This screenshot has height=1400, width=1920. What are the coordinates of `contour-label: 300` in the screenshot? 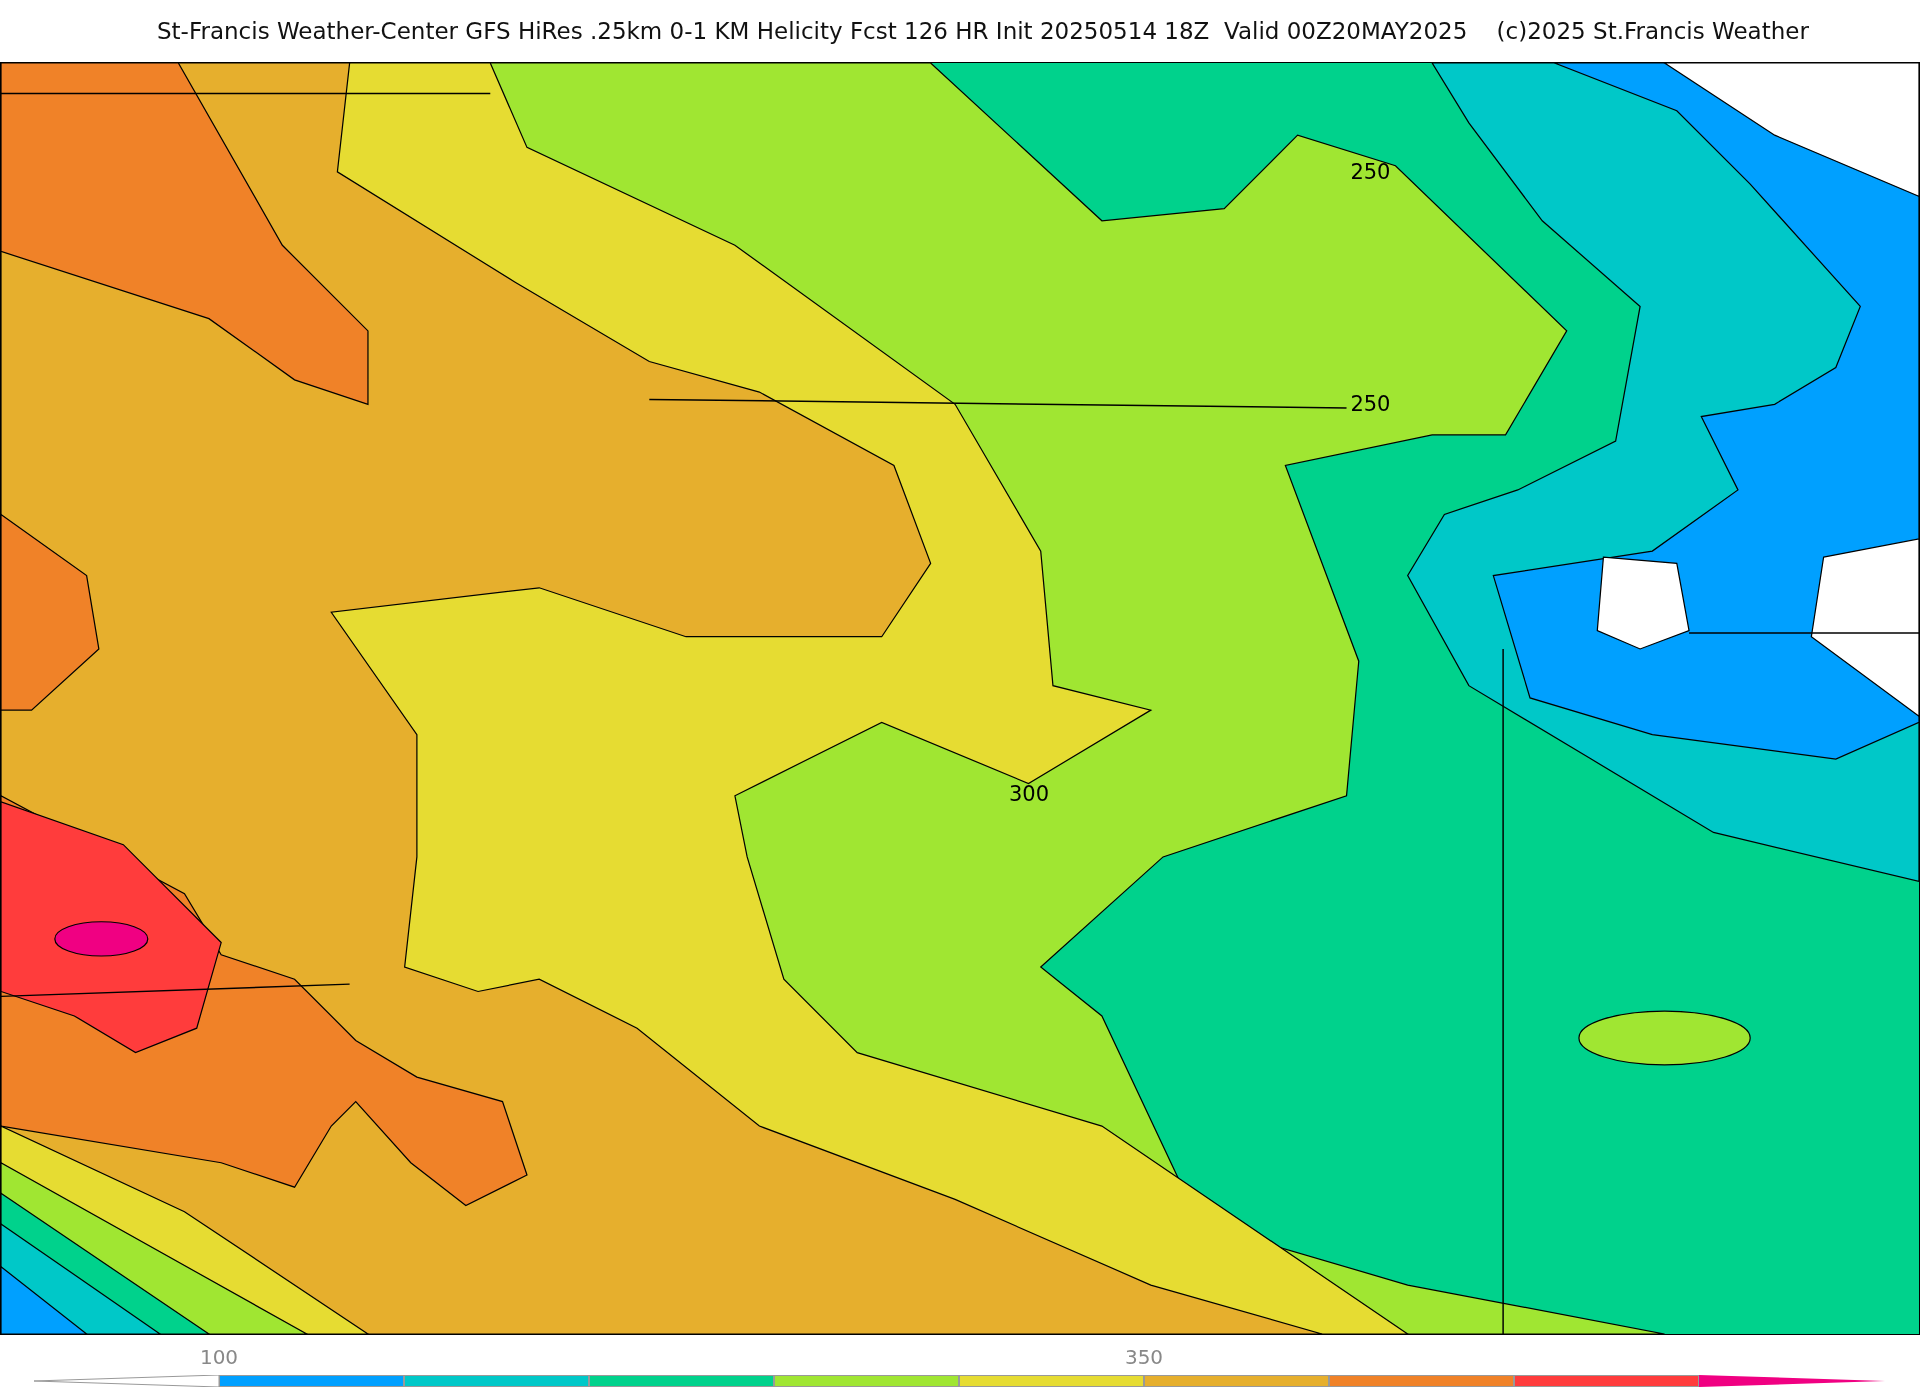 It's located at (1029, 793).